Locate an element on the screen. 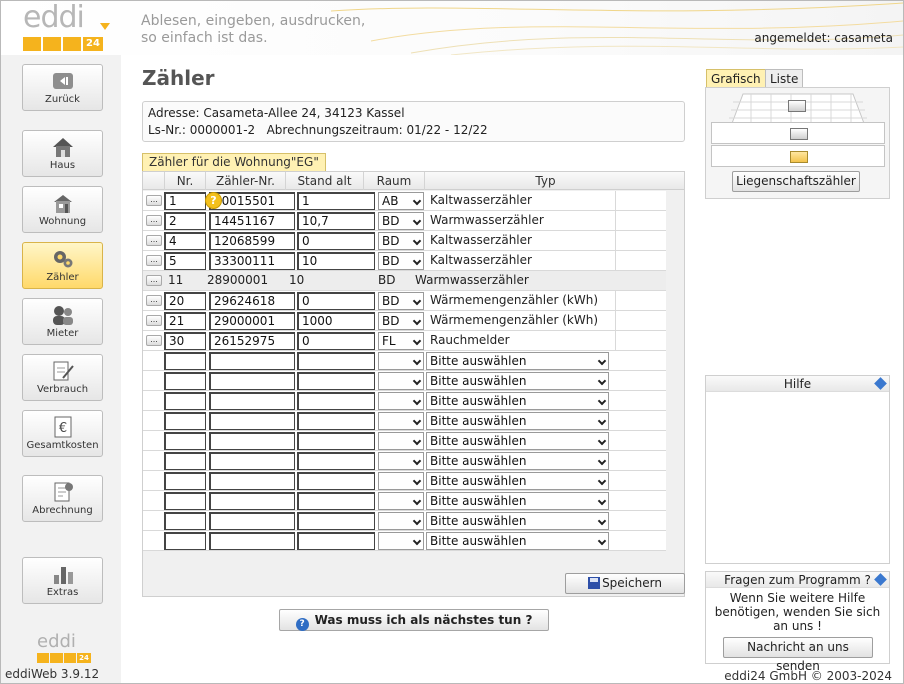 The width and height of the screenshot is (904, 684). nav-apartment-button: Wohnung is located at coordinates (62, 209).